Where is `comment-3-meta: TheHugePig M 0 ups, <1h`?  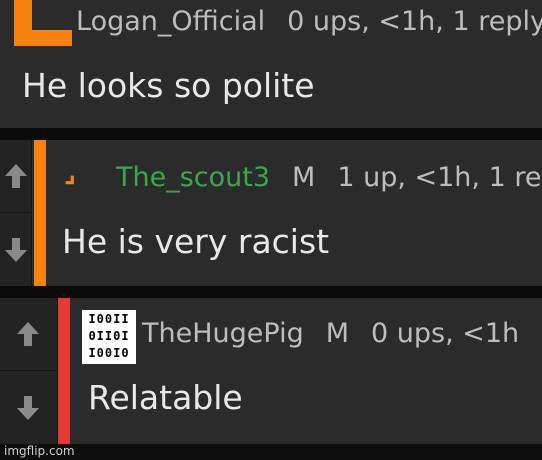 comment-3-meta: TheHugePig M 0 ups, <1h is located at coordinates (330, 333).